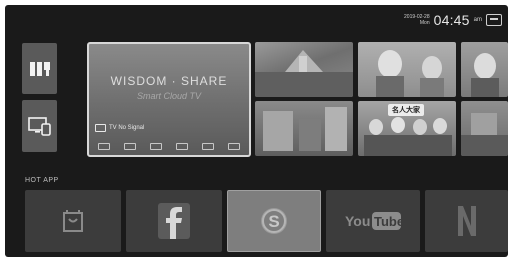 Image resolution: width=513 pixels, height=261 pixels. I want to click on app-tile-guide, so click(39, 68).